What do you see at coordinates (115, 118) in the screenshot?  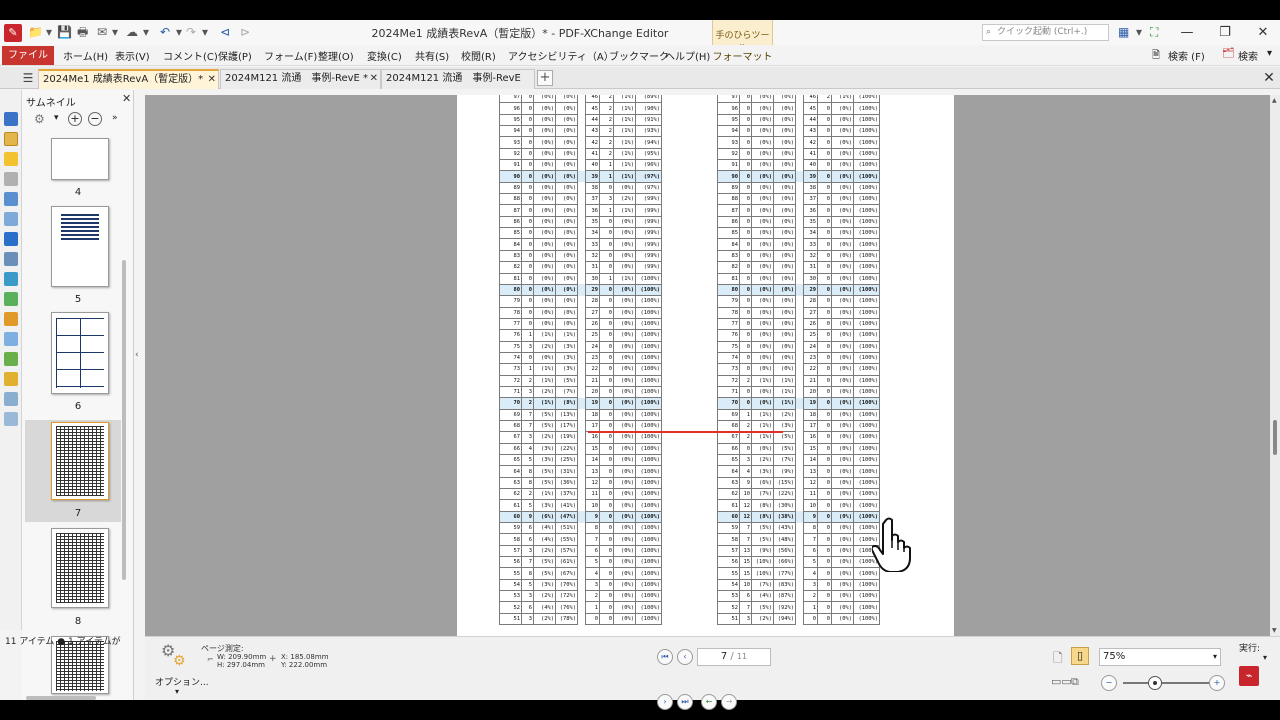 I see `more-options-icon: »` at bounding box center [115, 118].